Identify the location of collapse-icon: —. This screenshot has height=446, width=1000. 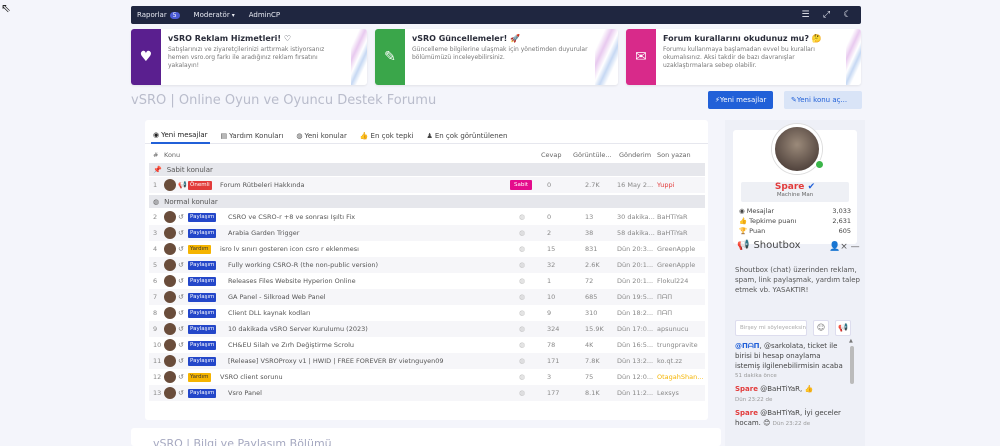
(855, 247).